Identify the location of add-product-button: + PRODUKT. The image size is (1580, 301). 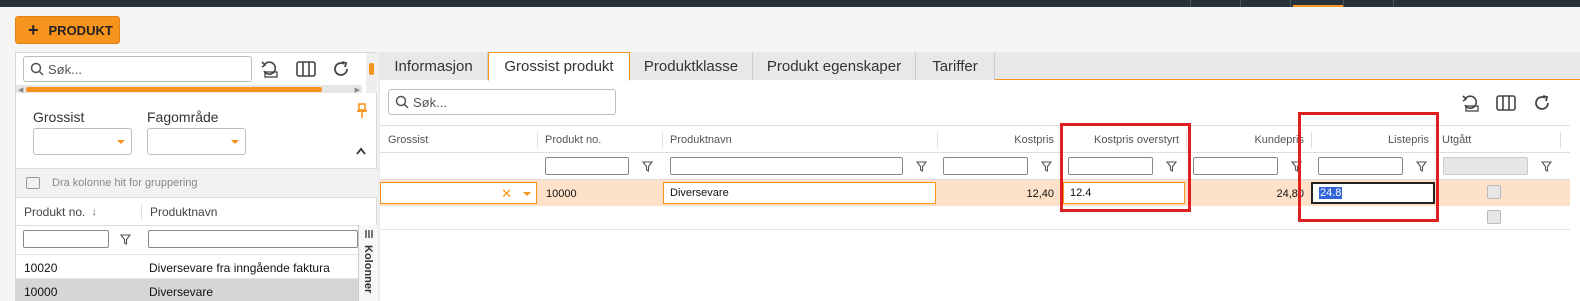
(67, 30).